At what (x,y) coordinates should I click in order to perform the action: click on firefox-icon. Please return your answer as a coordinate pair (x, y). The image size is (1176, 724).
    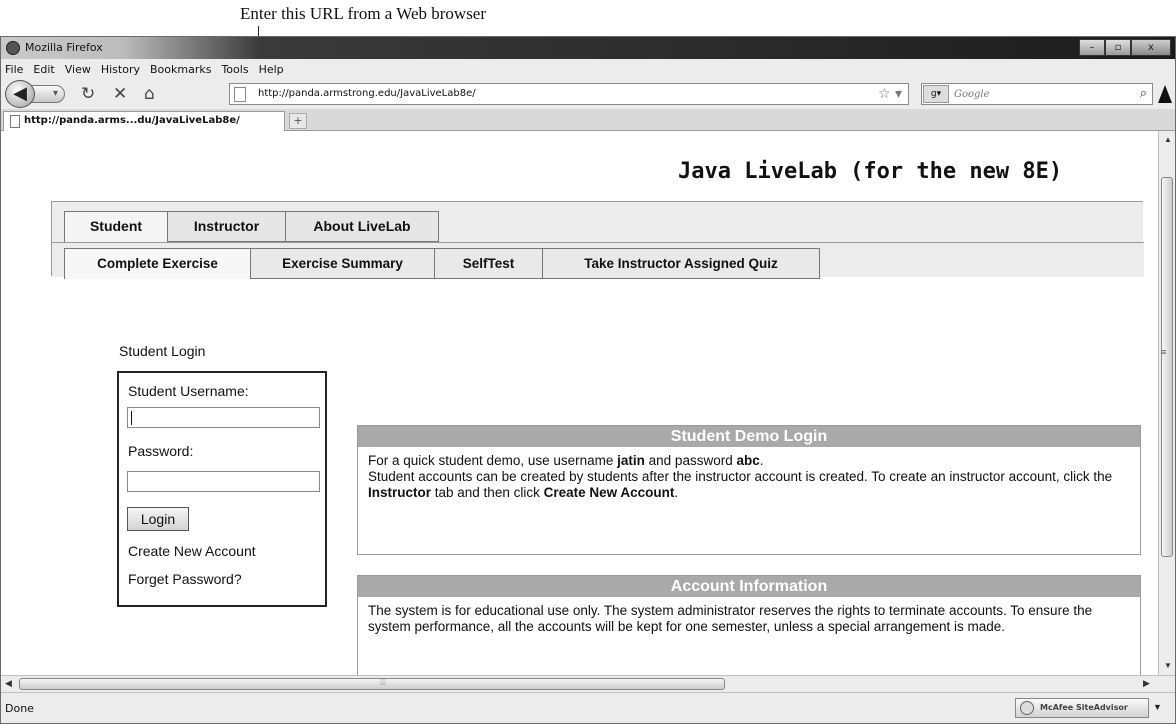
    Looking at the image, I should click on (13, 48).